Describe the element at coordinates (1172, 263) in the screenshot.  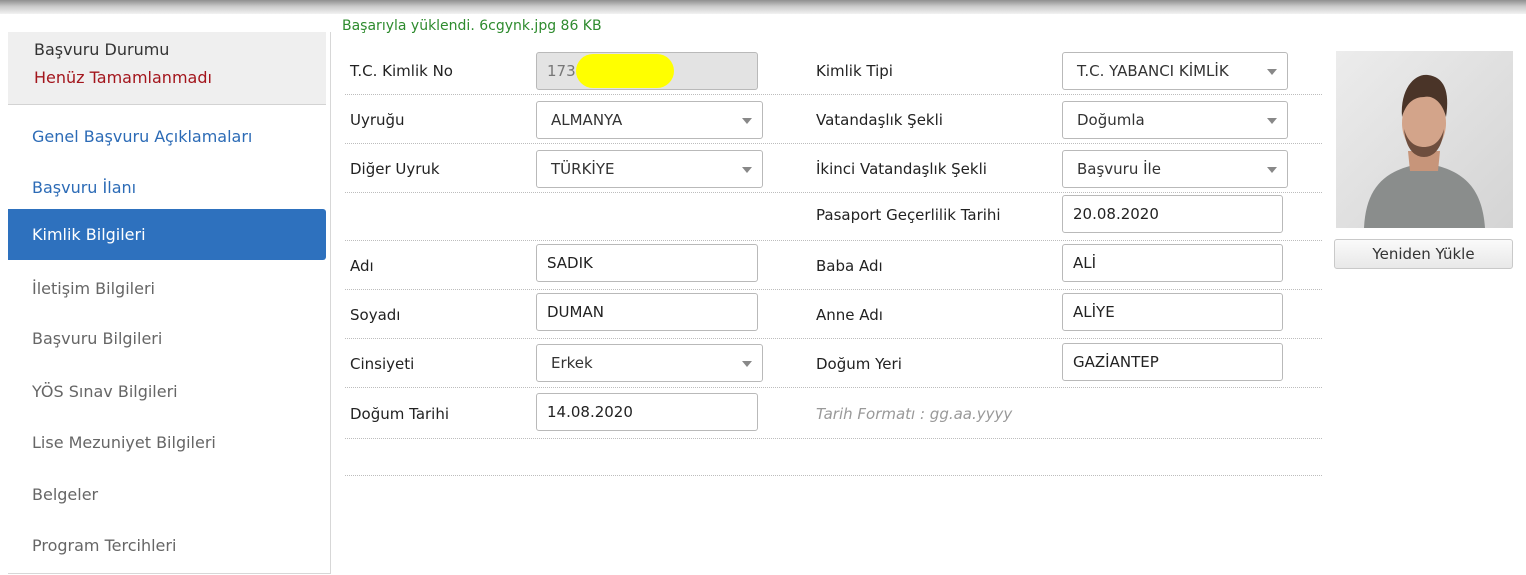
I see `baba-adi-field: ALİ` at that location.